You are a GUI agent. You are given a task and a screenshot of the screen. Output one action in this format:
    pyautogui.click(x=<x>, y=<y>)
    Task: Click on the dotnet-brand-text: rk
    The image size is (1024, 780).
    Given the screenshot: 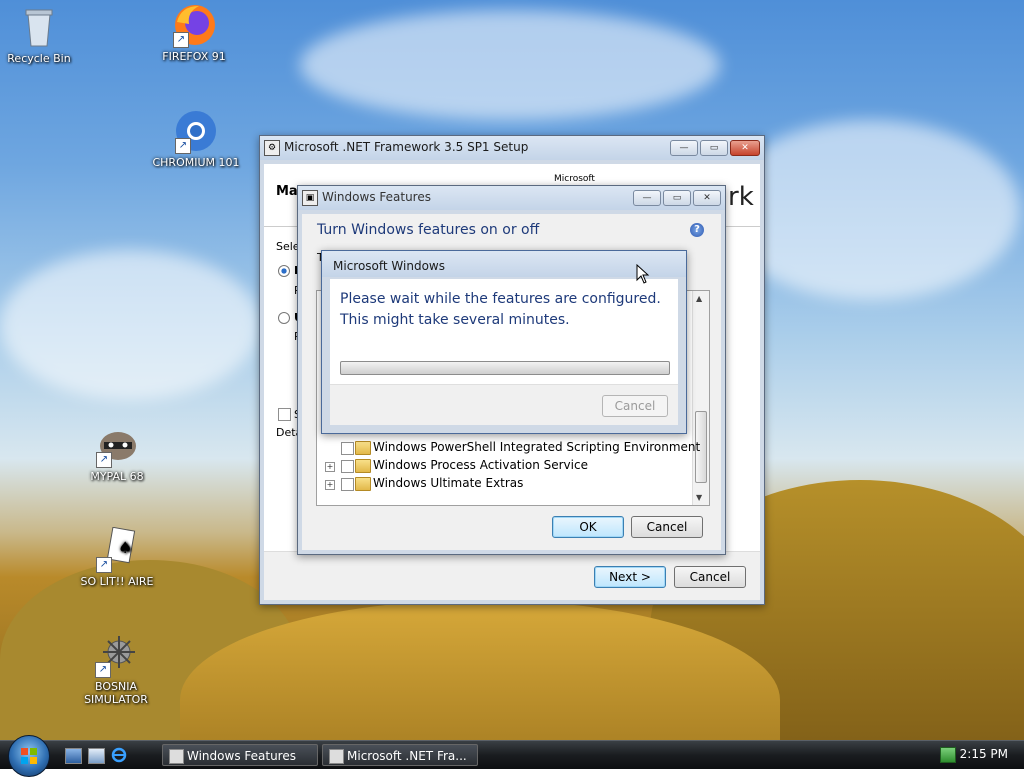 What is the action you would take?
    pyautogui.click(x=741, y=197)
    